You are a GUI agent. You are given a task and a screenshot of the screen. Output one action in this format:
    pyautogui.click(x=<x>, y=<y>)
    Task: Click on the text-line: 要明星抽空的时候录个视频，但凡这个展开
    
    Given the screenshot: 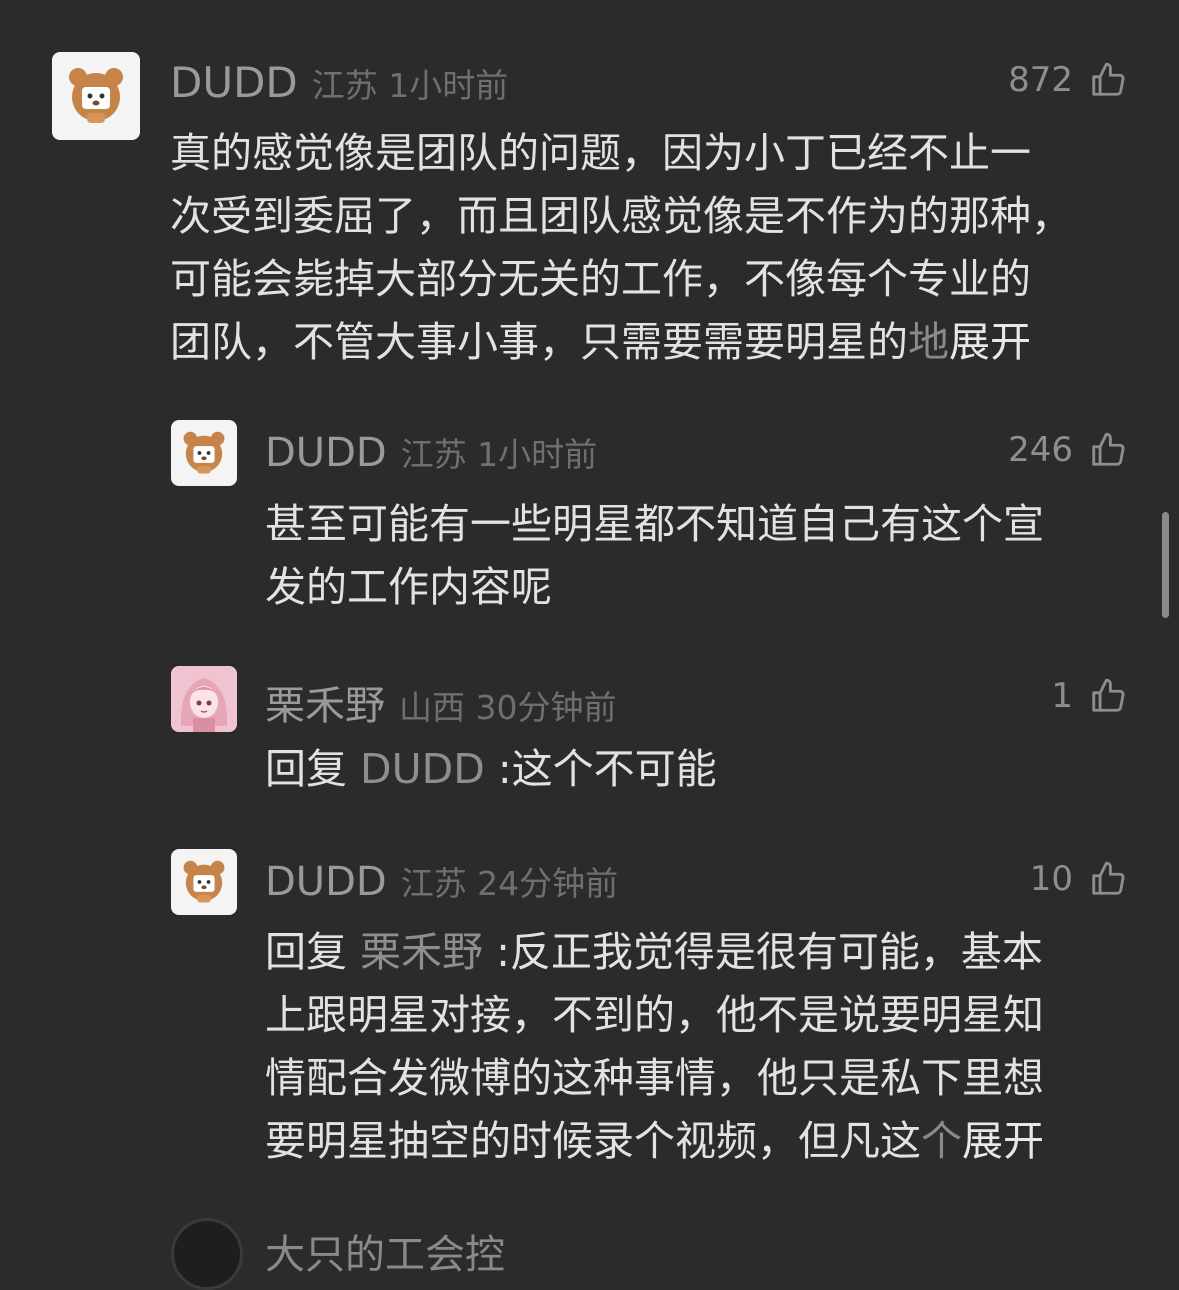 What is the action you would take?
    pyautogui.click(x=654, y=1141)
    